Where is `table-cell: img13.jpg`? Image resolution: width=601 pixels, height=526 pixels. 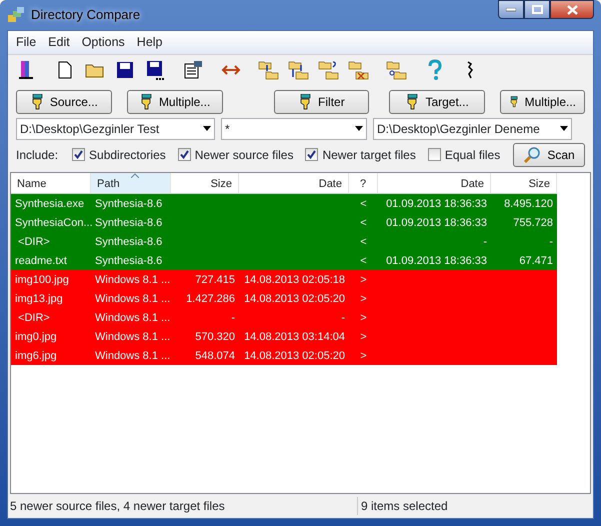 table-cell: img13.jpg is located at coordinates (39, 298).